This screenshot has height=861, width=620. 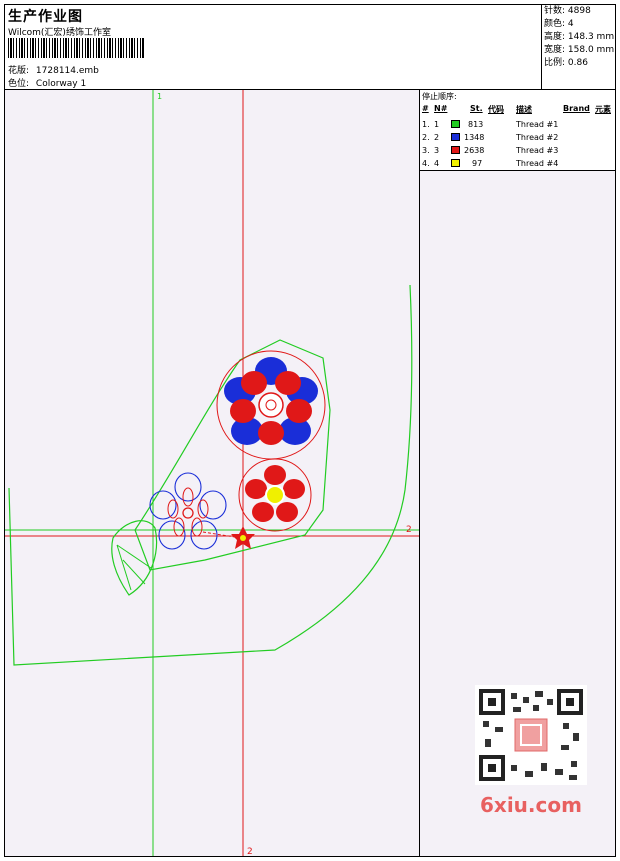 What do you see at coordinates (19, 84) in the screenshot?
I see `colorway-label: 色位:` at bounding box center [19, 84].